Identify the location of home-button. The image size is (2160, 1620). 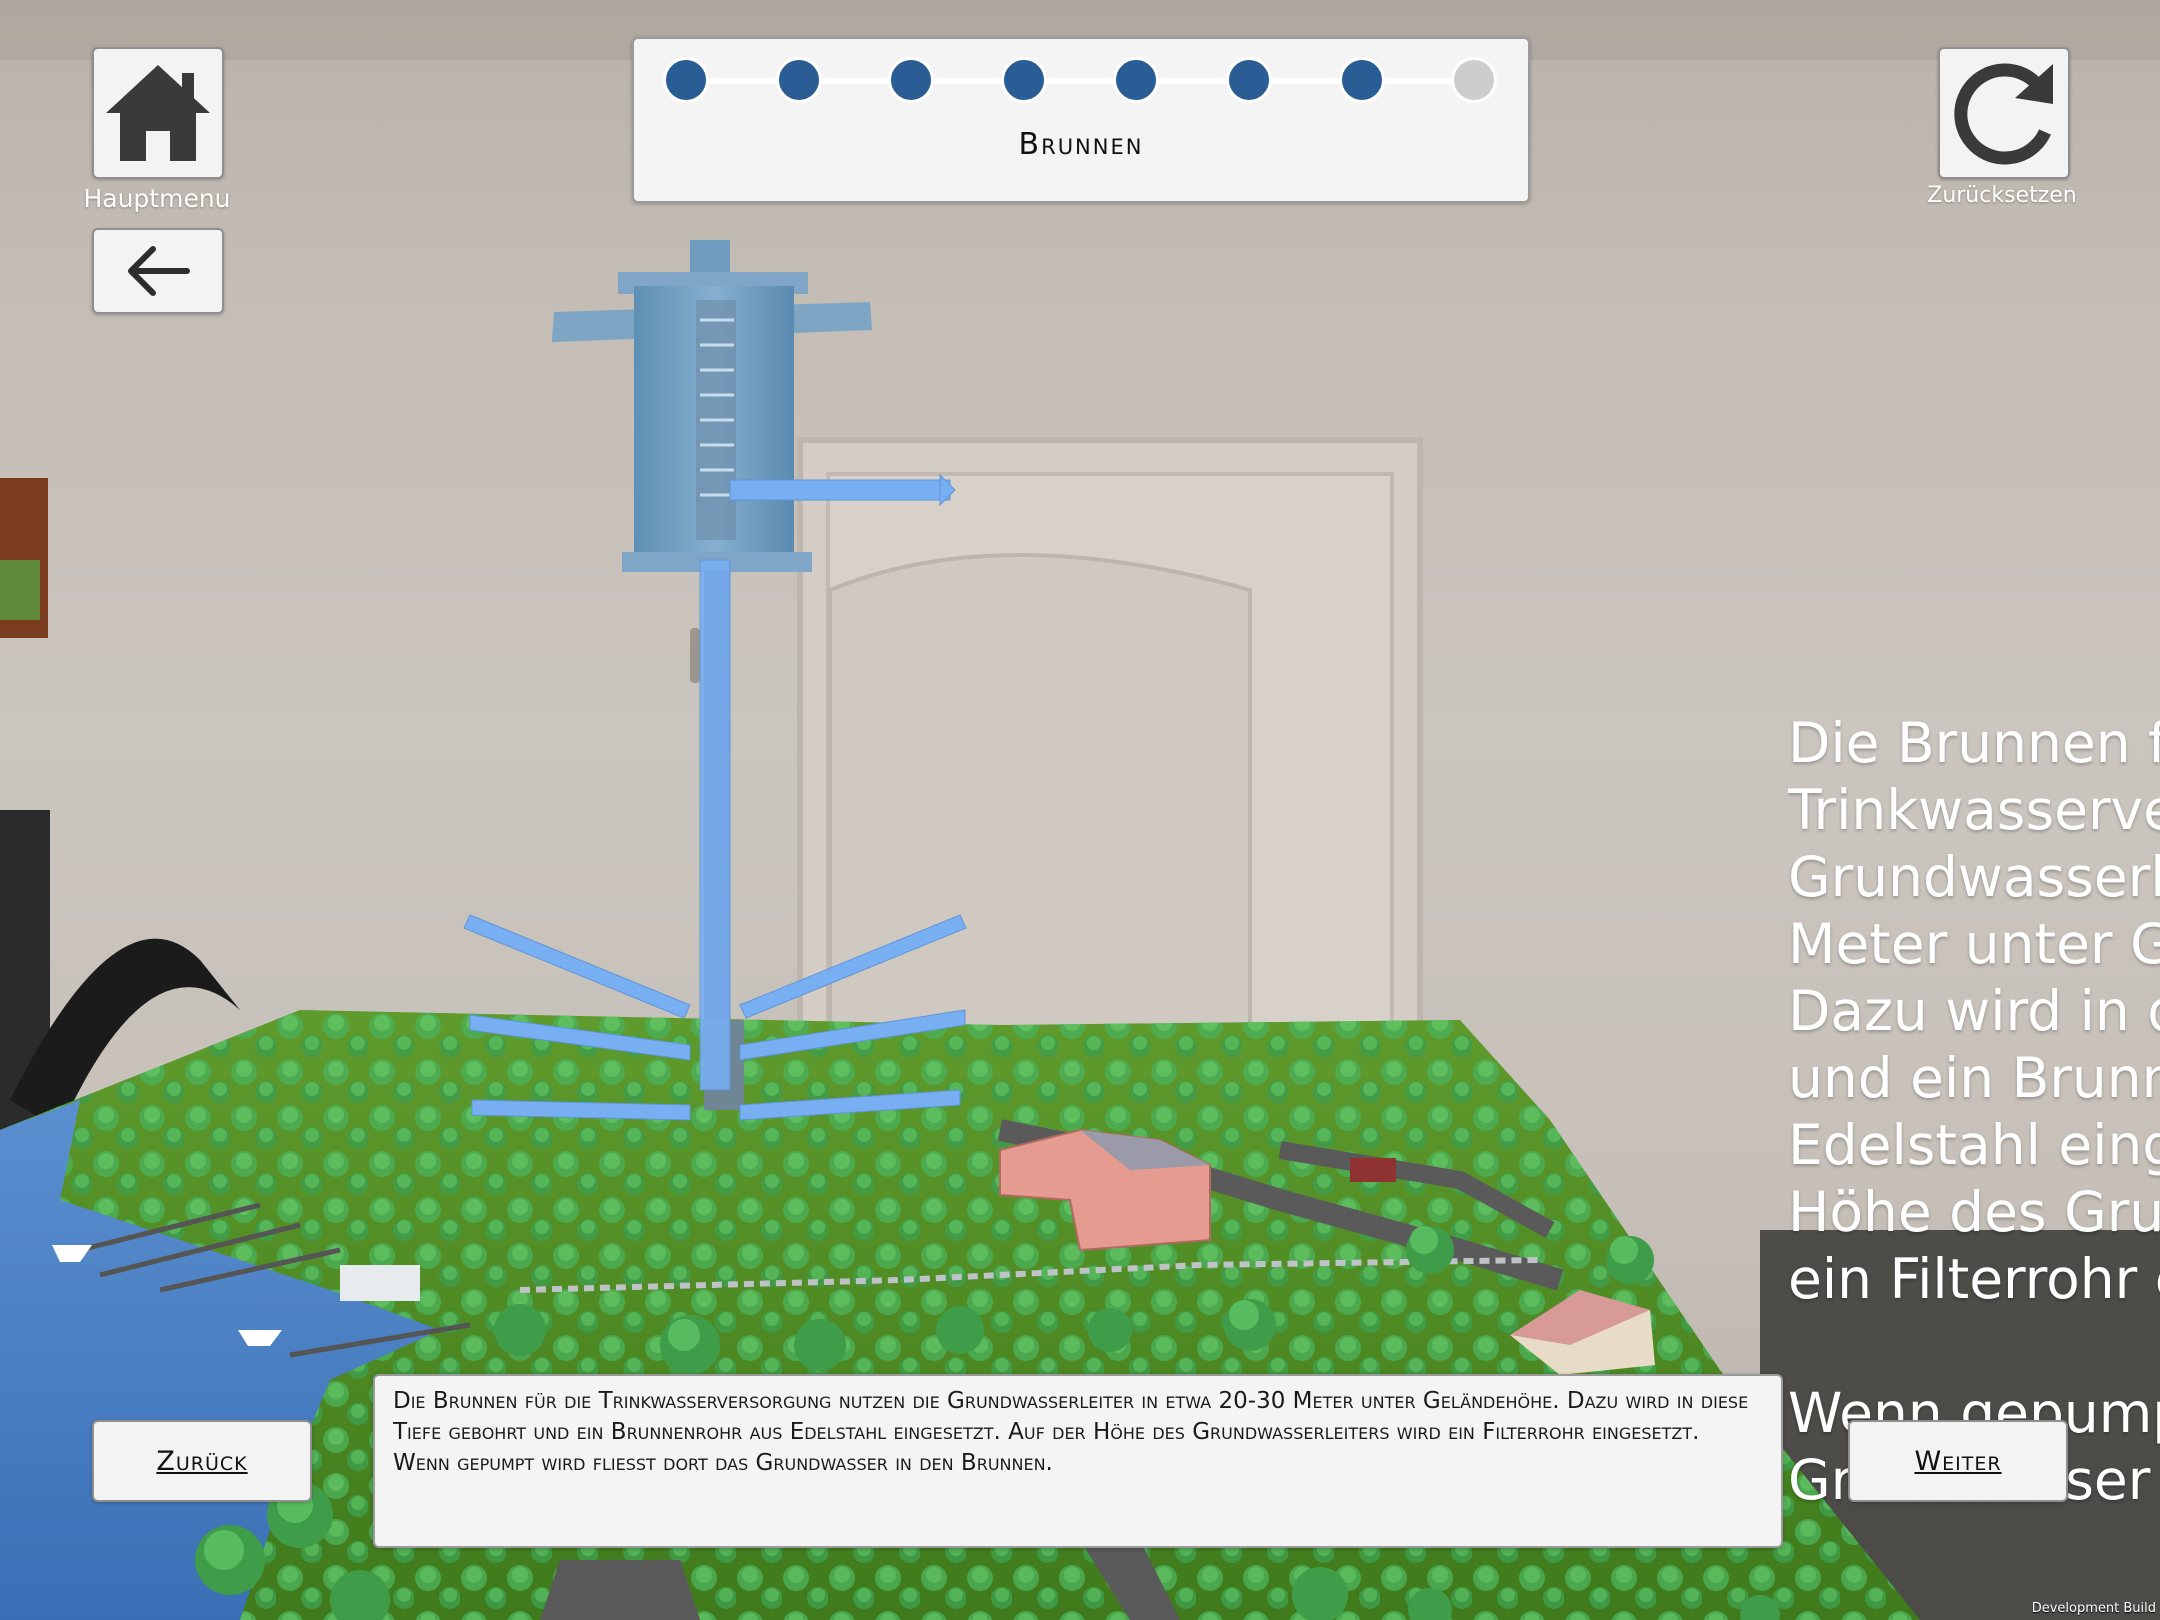
(158, 113).